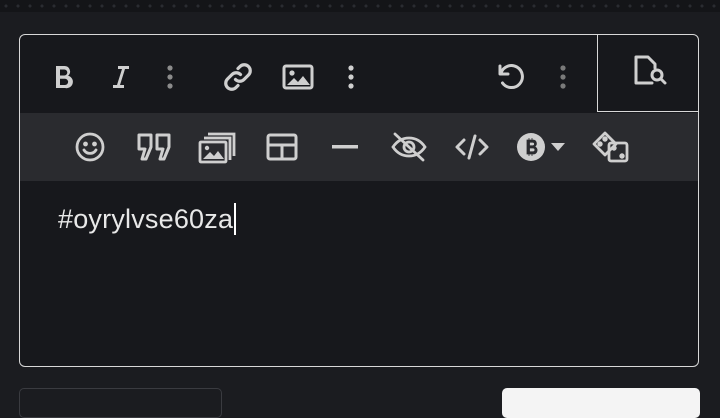  I want to click on secondary-action-button, so click(120, 403).